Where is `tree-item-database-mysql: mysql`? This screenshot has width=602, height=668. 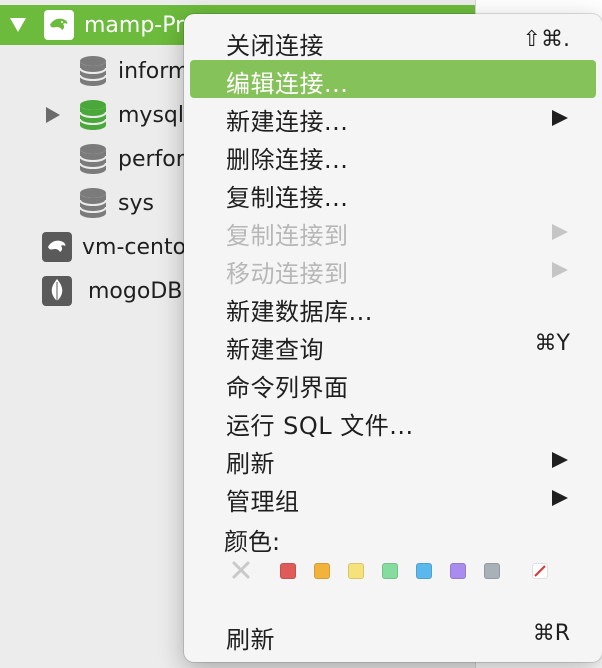
tree-item-database-mysql: mysql is located at coordinates (115, 115).